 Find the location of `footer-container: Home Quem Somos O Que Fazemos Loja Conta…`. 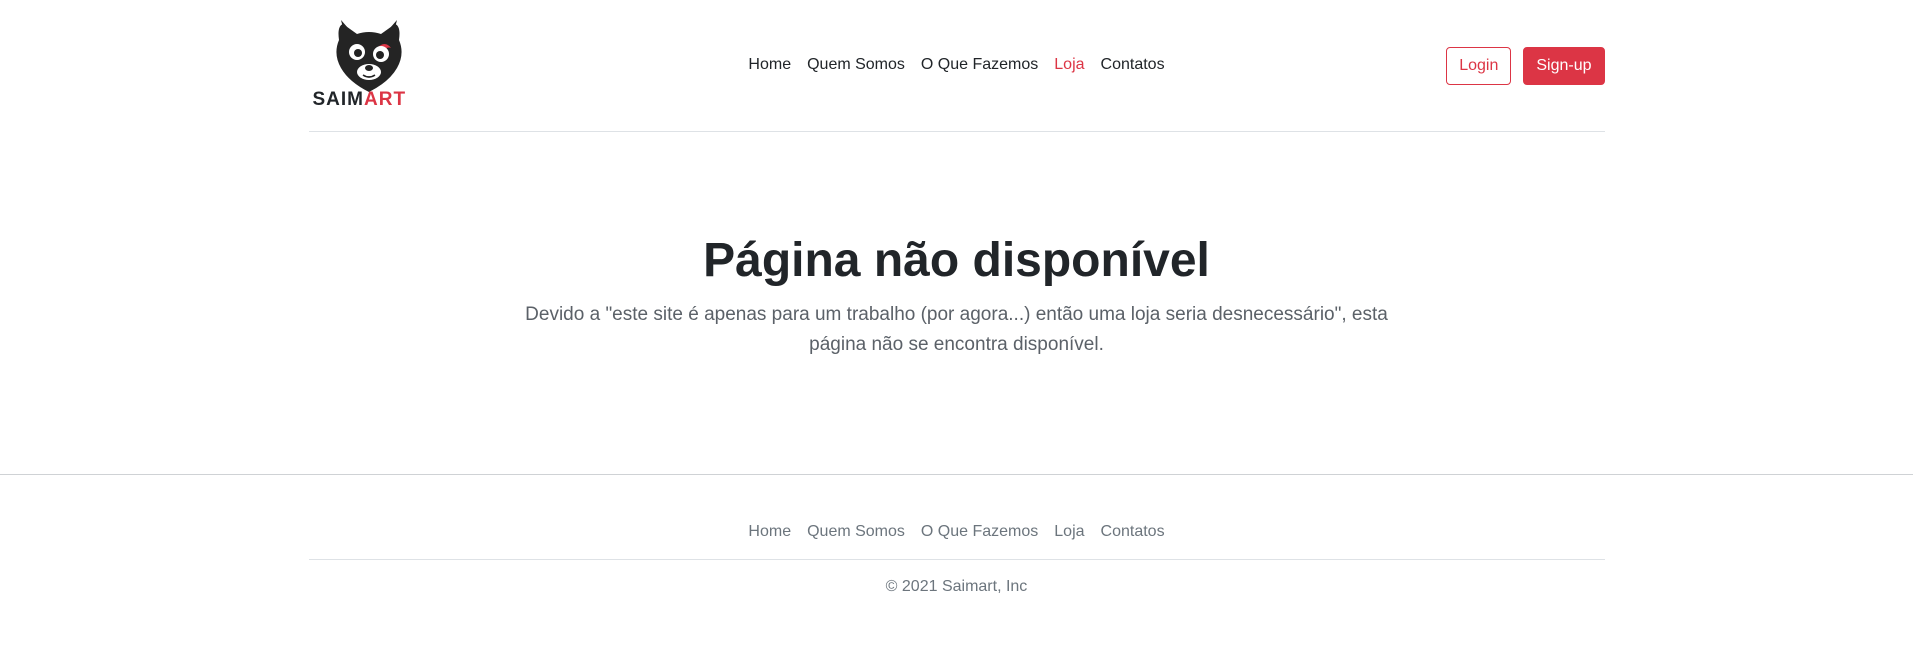

footer-container: Home Quem Somos O Que Fazemos Loja Conta… is located at coordinates (956, 535).